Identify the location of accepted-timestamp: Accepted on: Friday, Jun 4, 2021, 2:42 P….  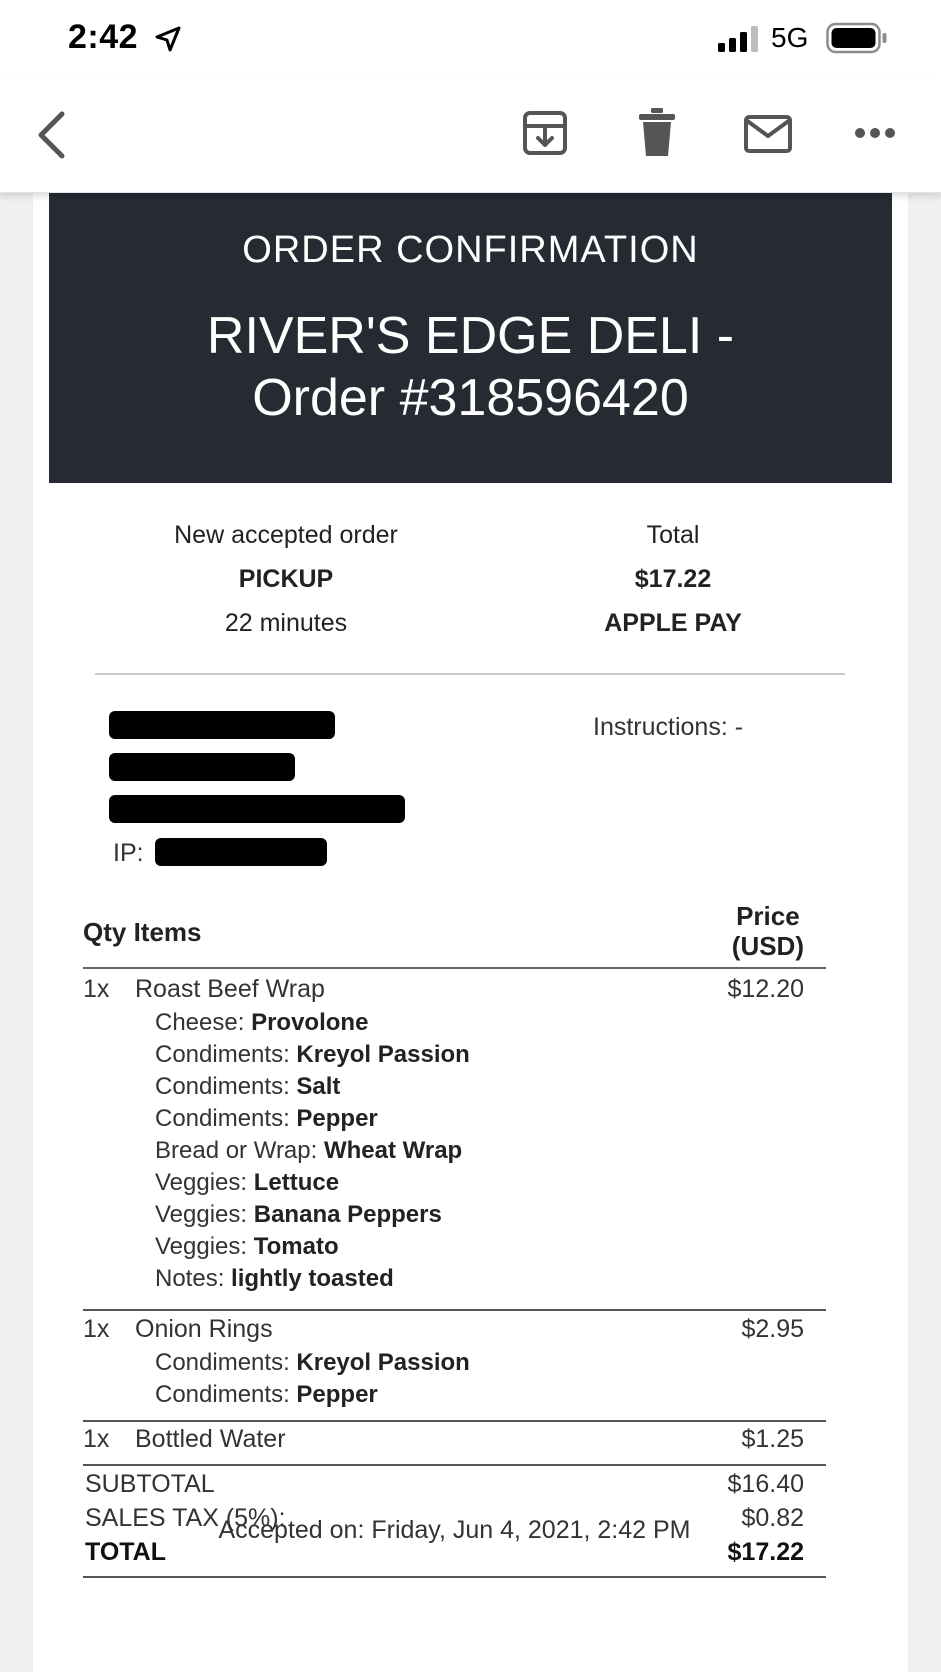
(454, 1530).